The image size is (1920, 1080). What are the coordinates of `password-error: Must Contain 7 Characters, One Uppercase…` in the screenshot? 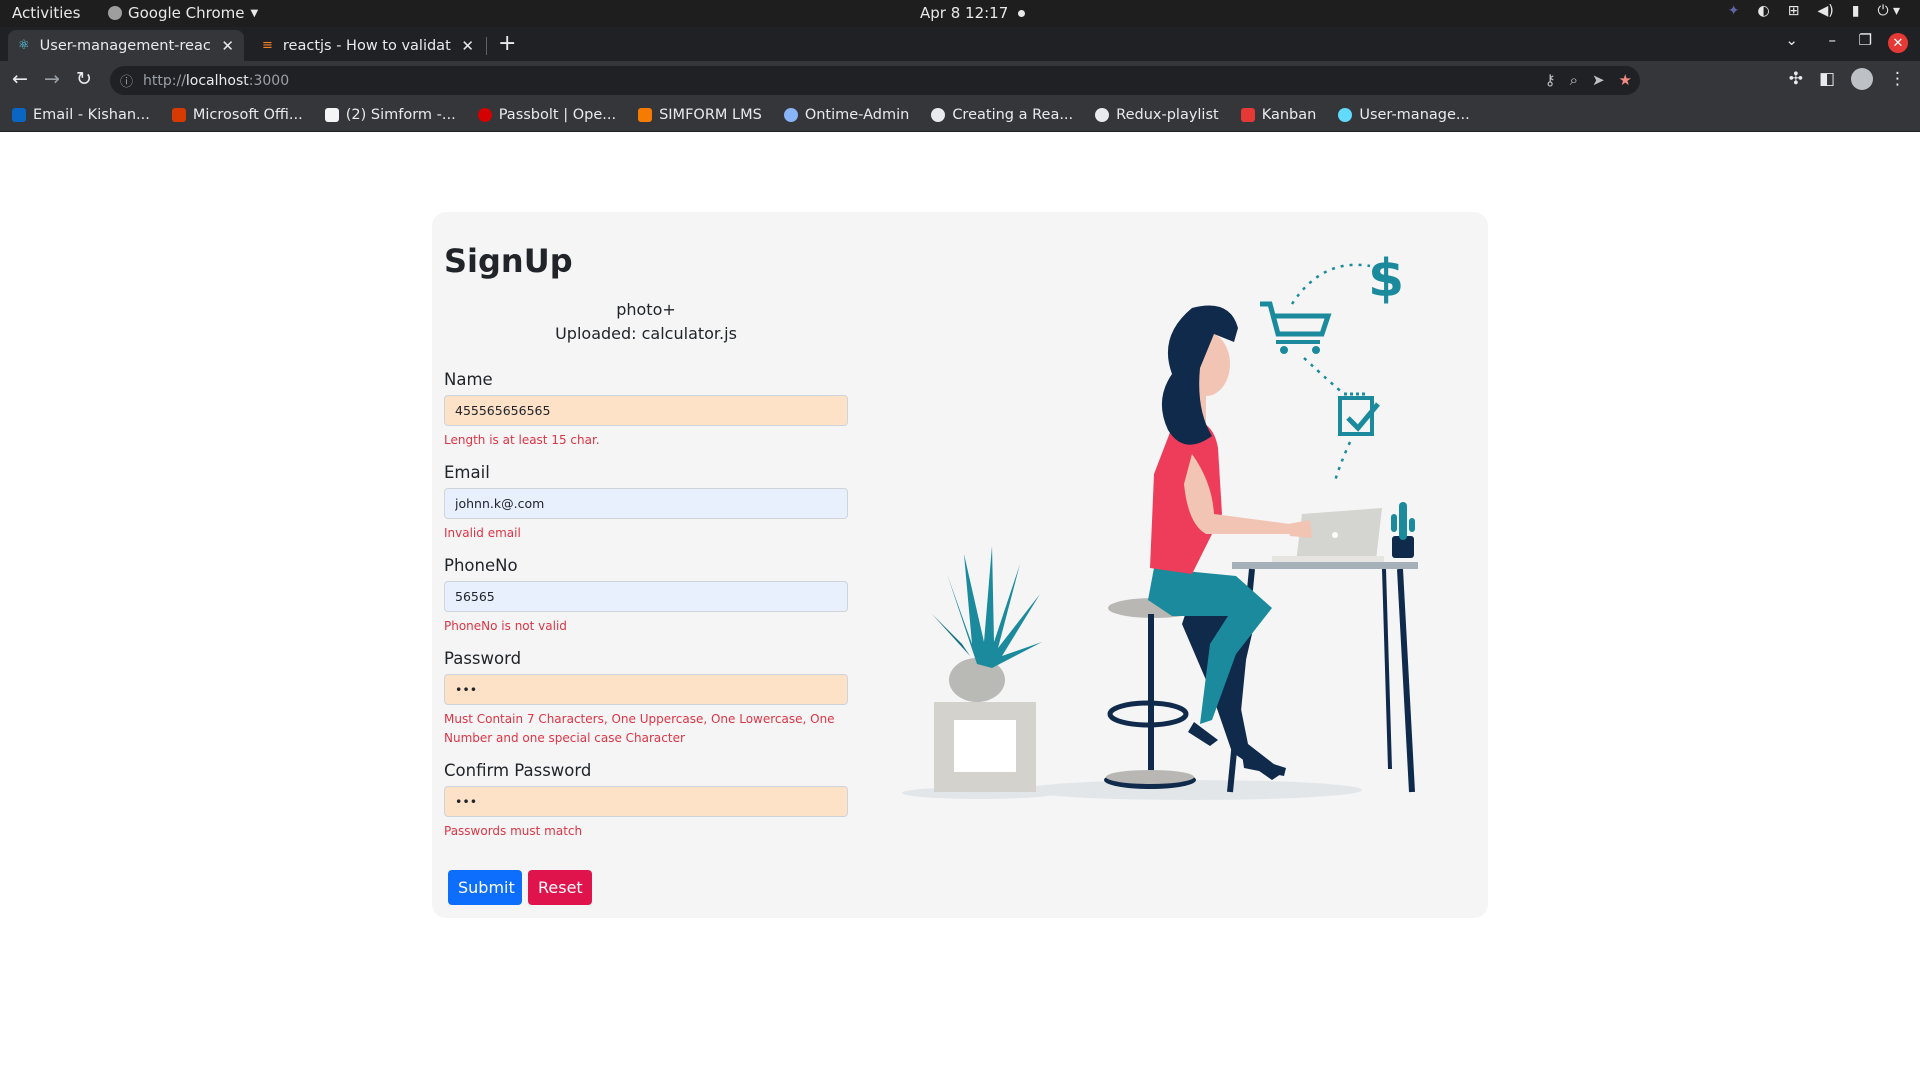 It's located at (639, 728).